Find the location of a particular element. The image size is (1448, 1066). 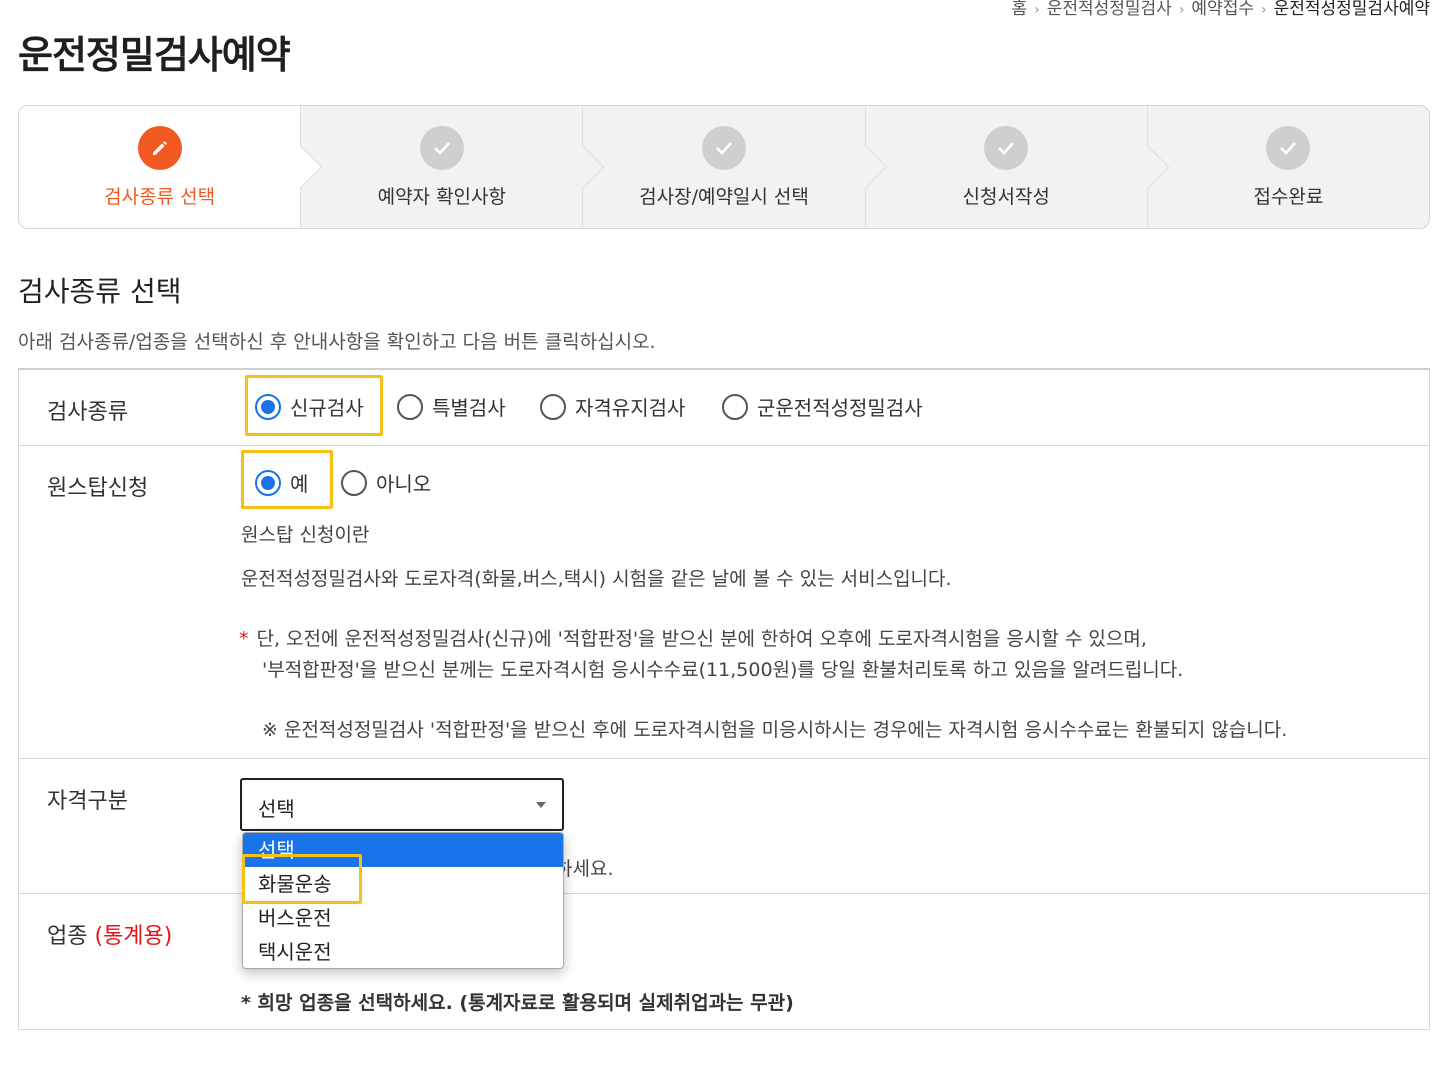

radio-onestop-no: 아니오 is located at coordinates (386, 482).